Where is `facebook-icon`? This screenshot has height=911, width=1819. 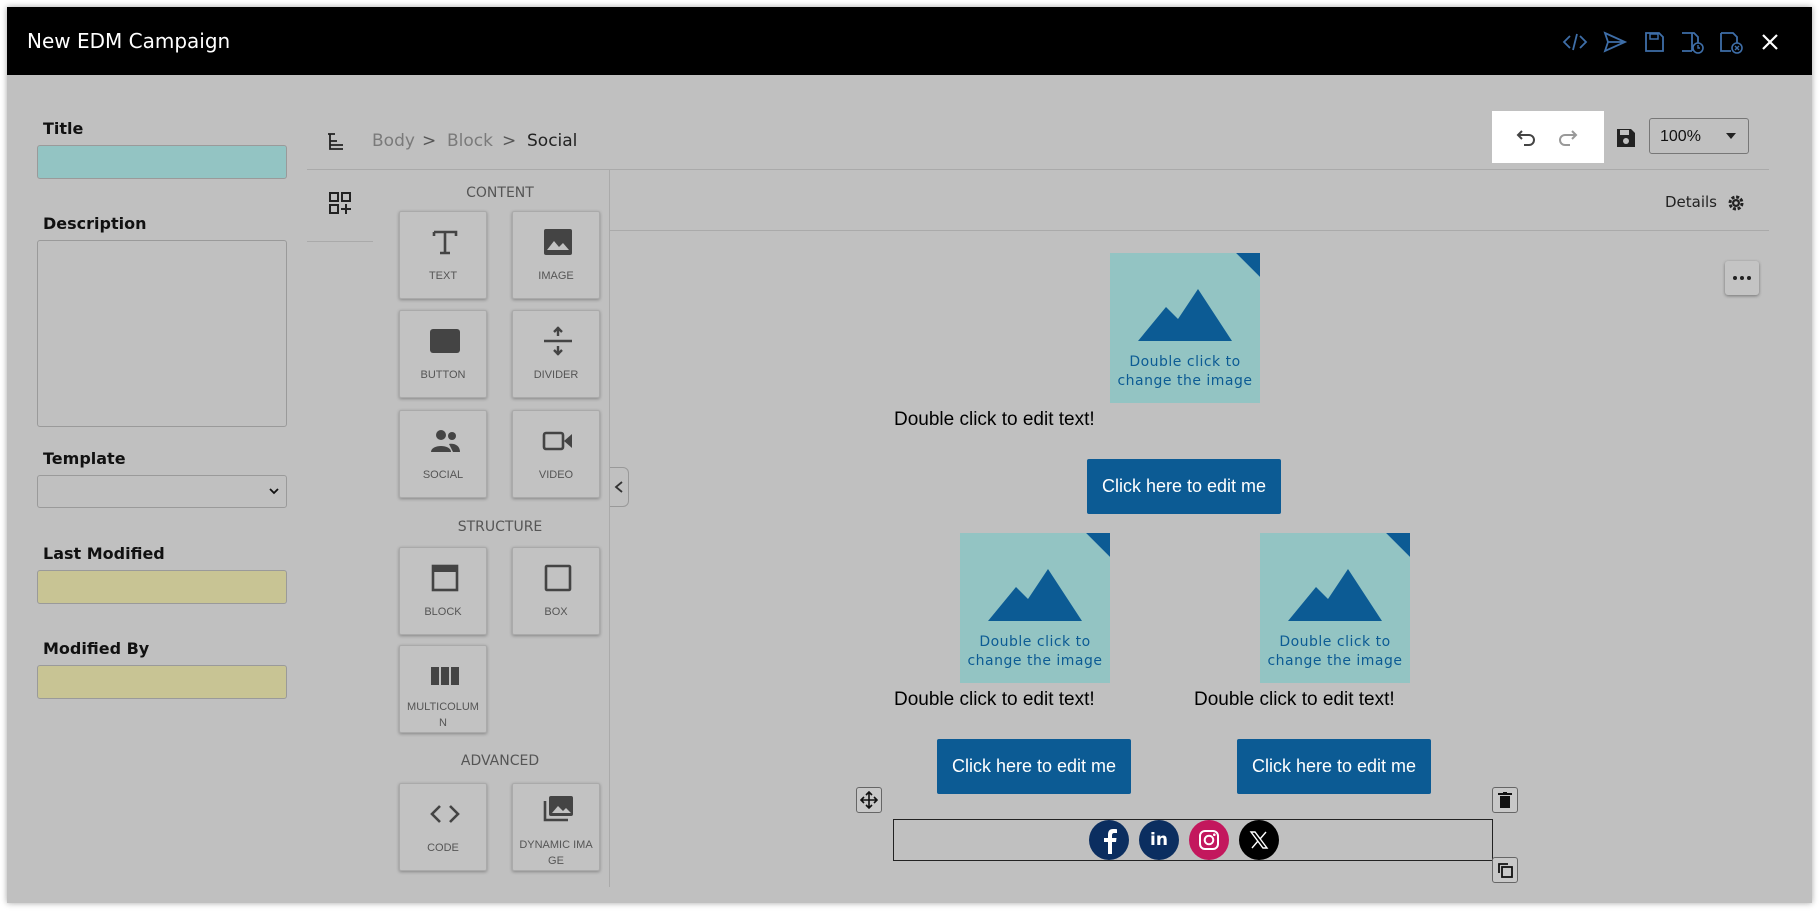
facebook-icon is located at coordinates (1109, 840).